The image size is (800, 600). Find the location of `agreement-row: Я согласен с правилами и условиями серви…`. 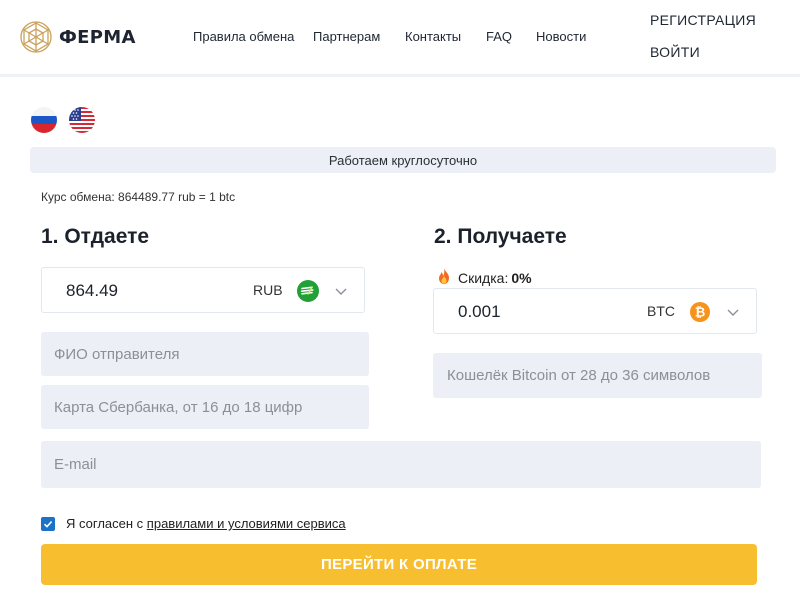

agreement-row: Я согласен с правилами и условиями серви… is located at coordinates (193, 523).